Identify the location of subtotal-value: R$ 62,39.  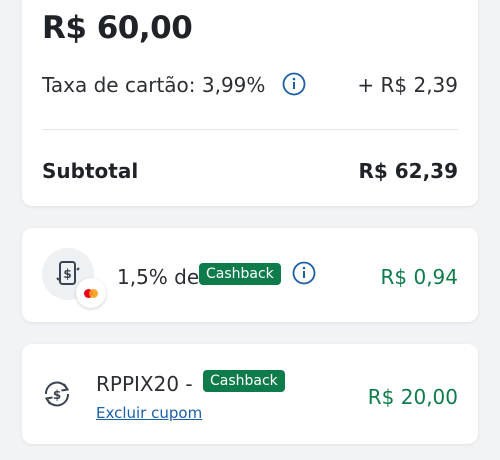
(408, 171).